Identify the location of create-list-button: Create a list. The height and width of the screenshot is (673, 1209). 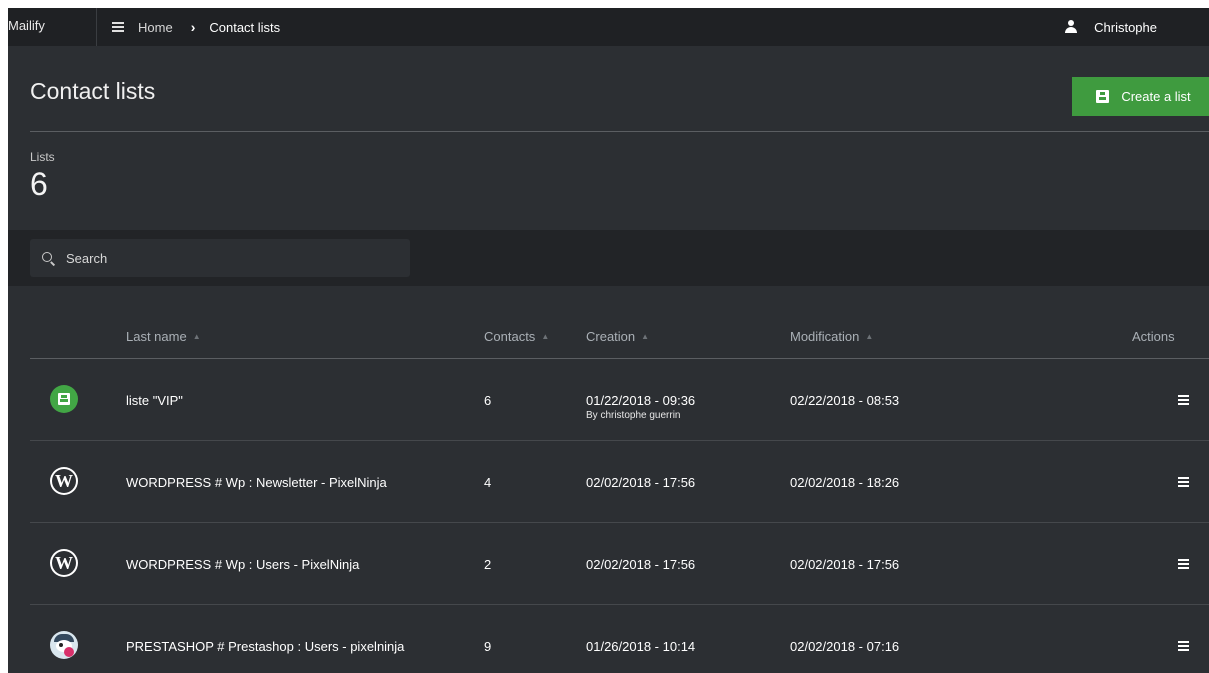
(1140, 96).